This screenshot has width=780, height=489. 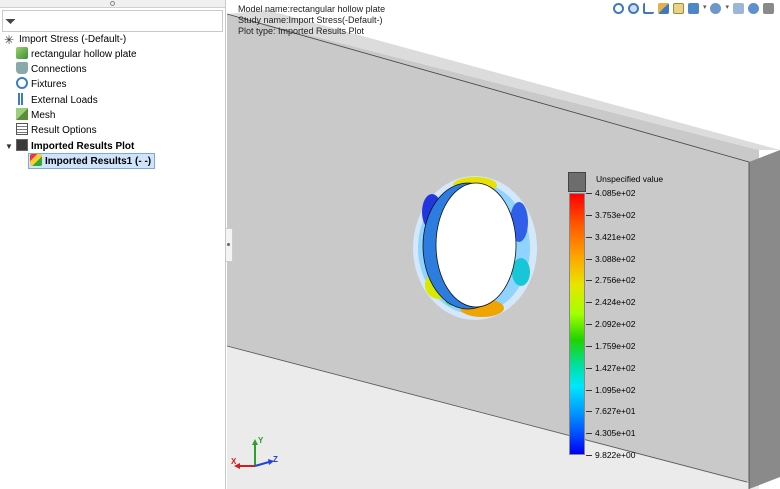 I want to click on legend-value-label: 1.427e+02, so click(x=615, y=367).